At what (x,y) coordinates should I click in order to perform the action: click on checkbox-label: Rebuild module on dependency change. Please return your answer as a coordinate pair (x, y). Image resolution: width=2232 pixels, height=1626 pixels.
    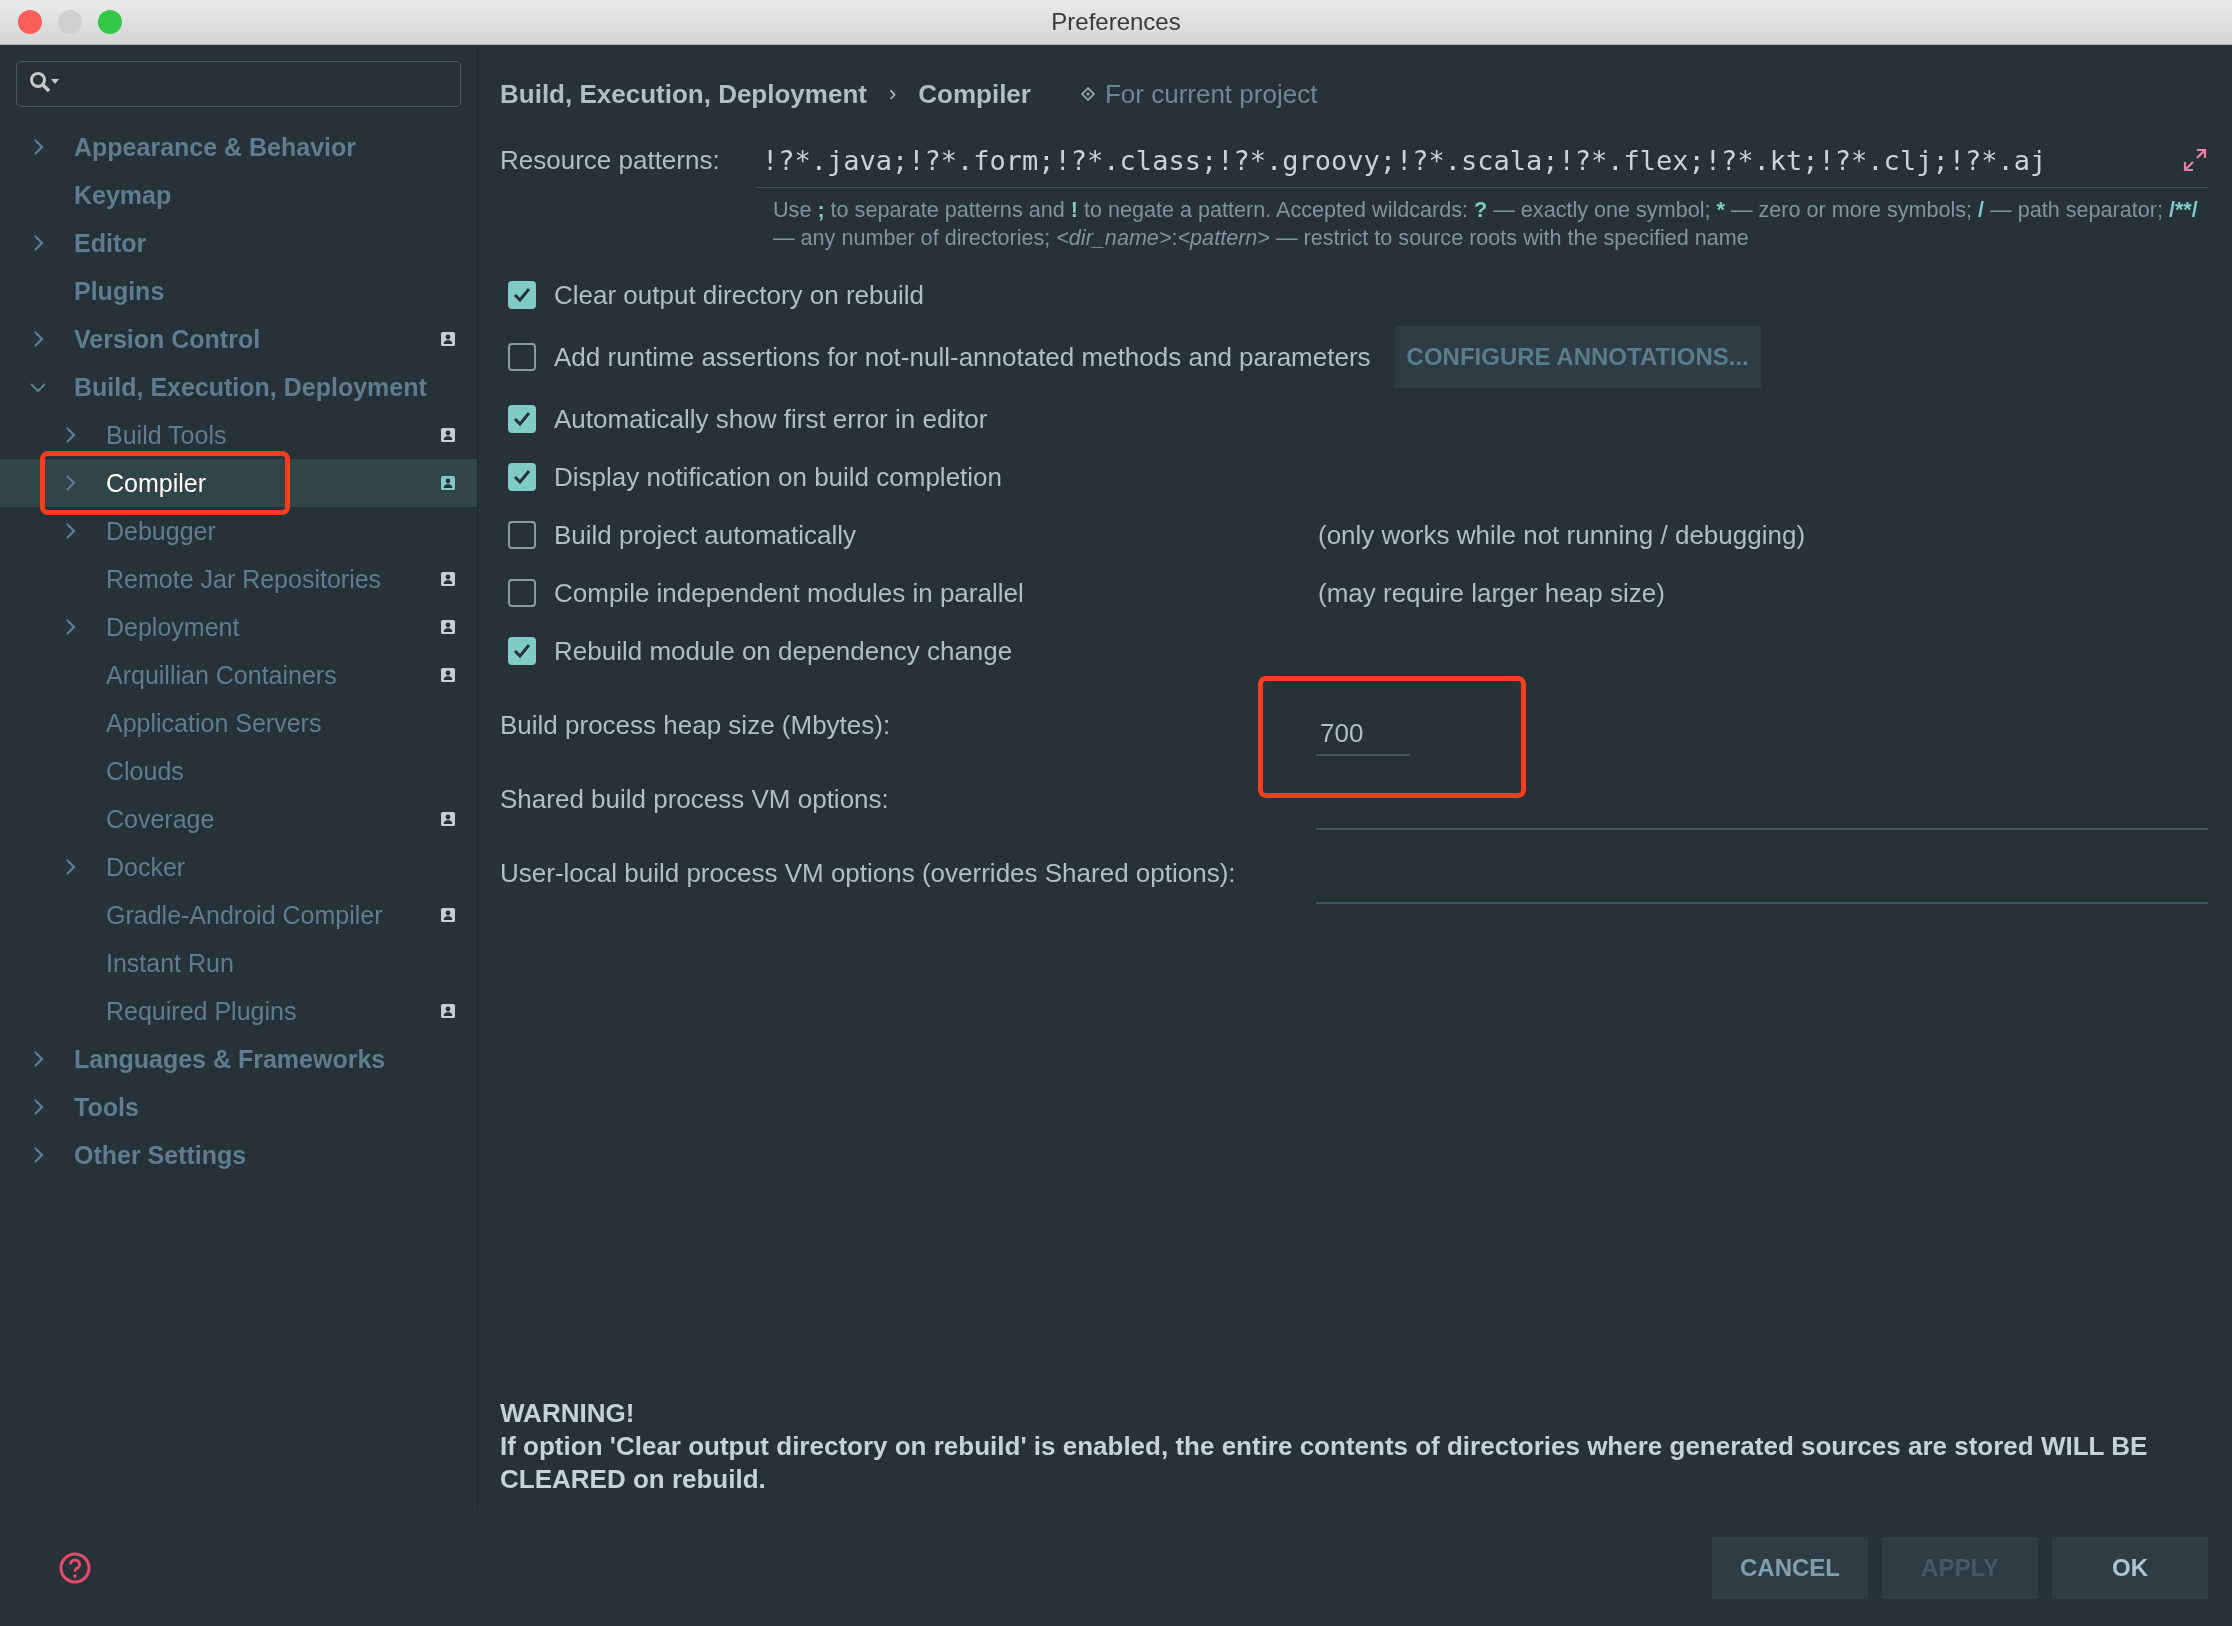
    Looking at the image, I should click on (783, 651).